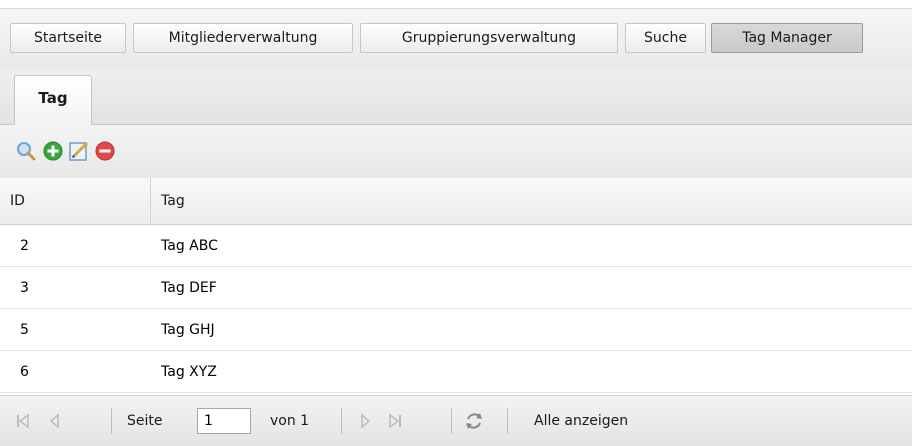  What do you see at coordinates (23, 421) in the screenshot?
I see `first-page-icon` at bounding box center [23, 421].